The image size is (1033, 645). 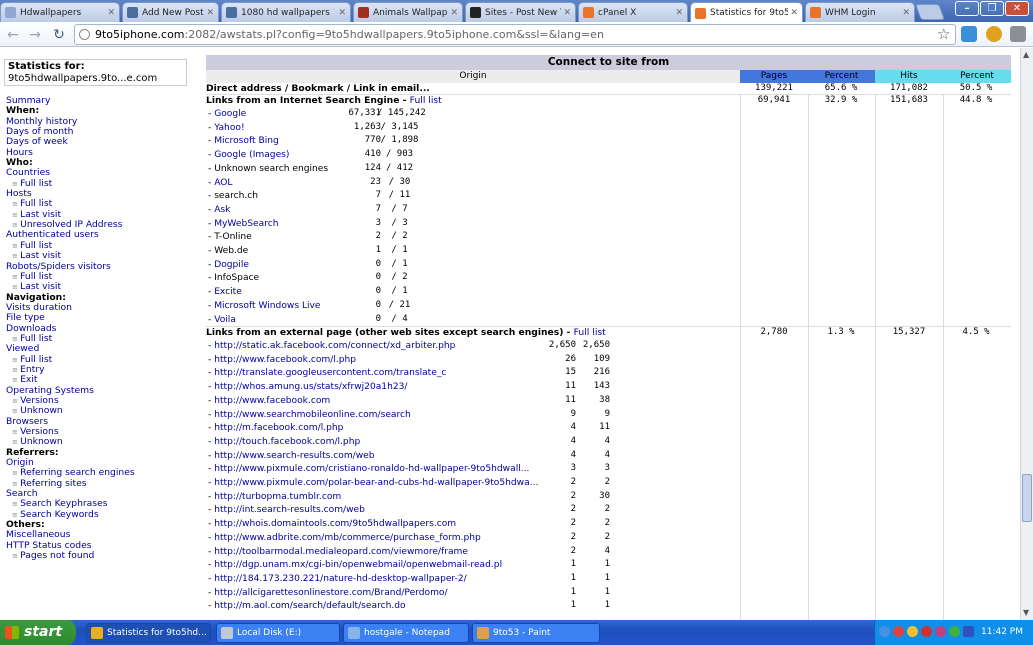 I want to click on windows-logo-icon, so click(x=12, y=632).